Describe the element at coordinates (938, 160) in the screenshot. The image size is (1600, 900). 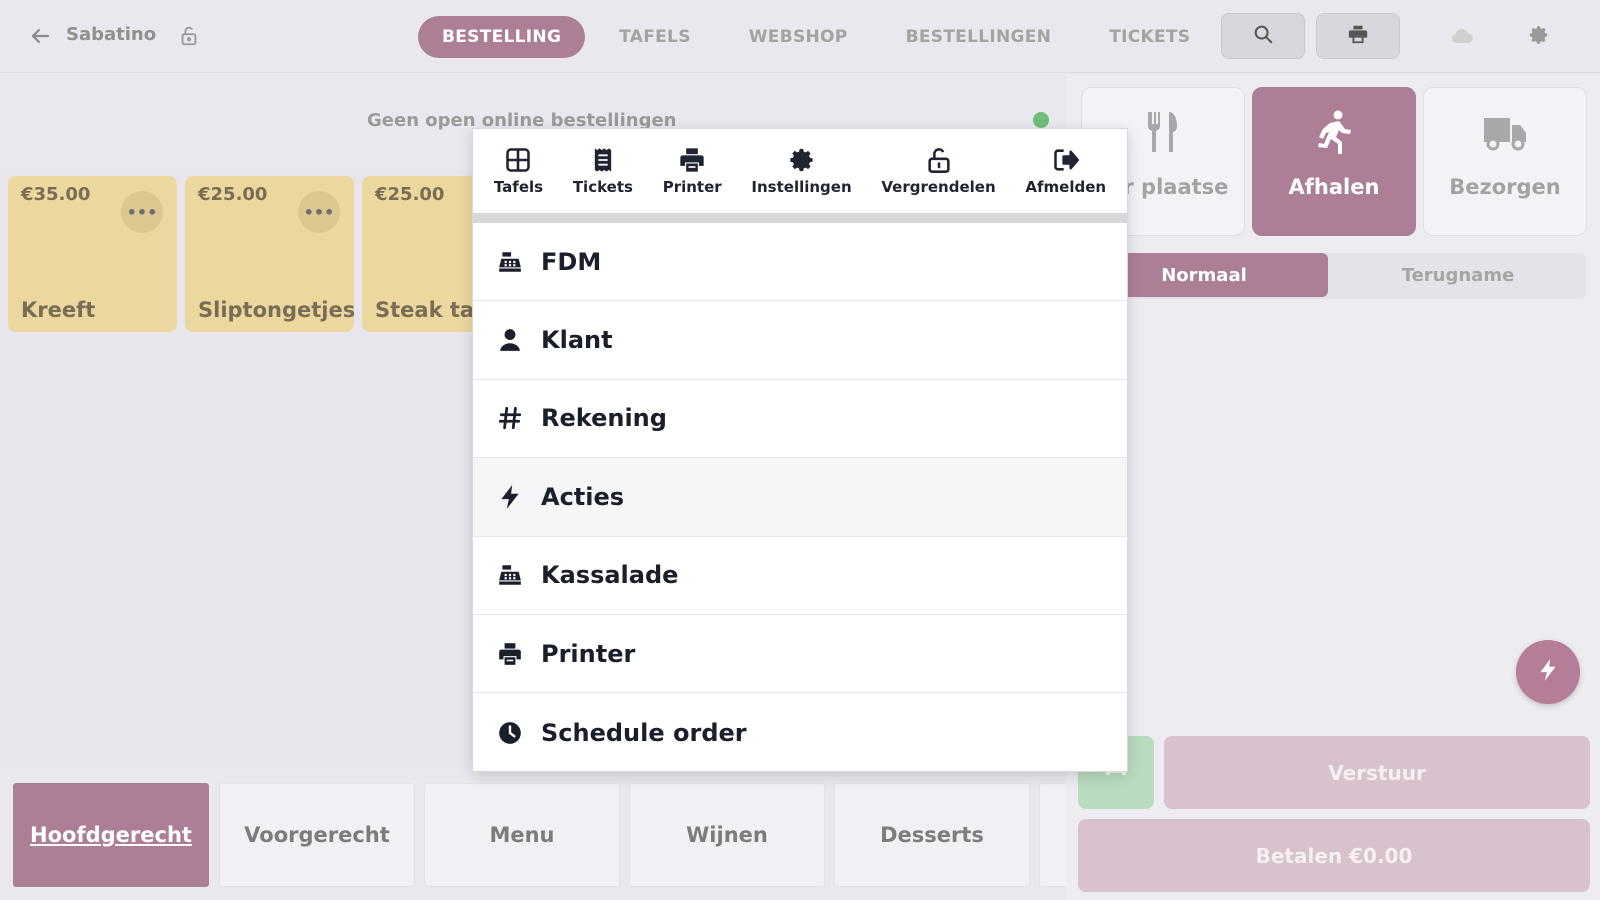
I see `unlock-icon` at that location.